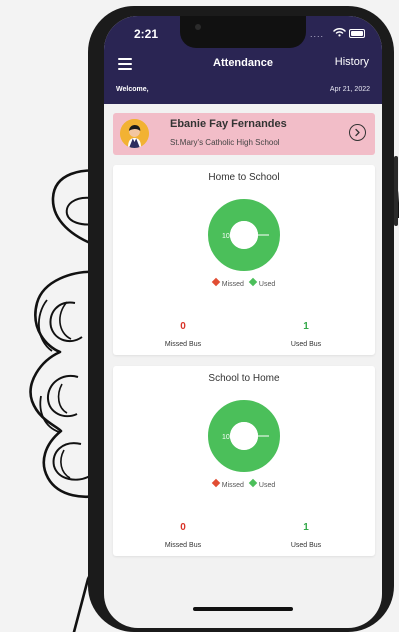 The width and height of the screenshot is (399, 632). I want to click on home-indicator, so click(243, 609).